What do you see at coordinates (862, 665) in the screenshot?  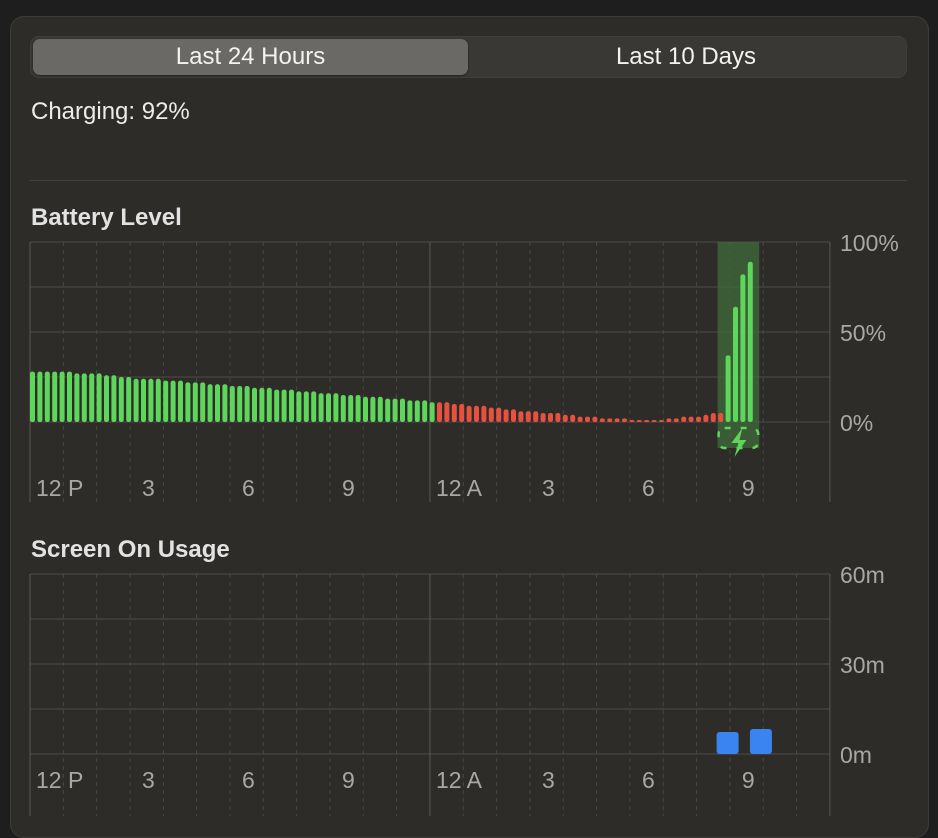 I see `screen-y-label-30m: 30m` at bounding box center [862, 665].